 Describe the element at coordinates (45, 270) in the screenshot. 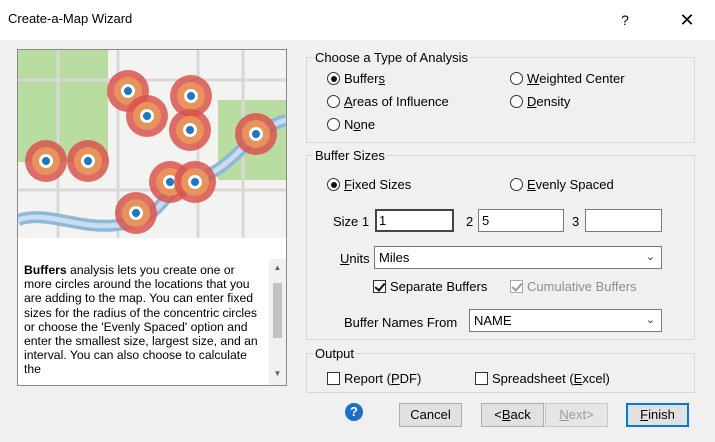

I see `description-term: Buffers` at that location.